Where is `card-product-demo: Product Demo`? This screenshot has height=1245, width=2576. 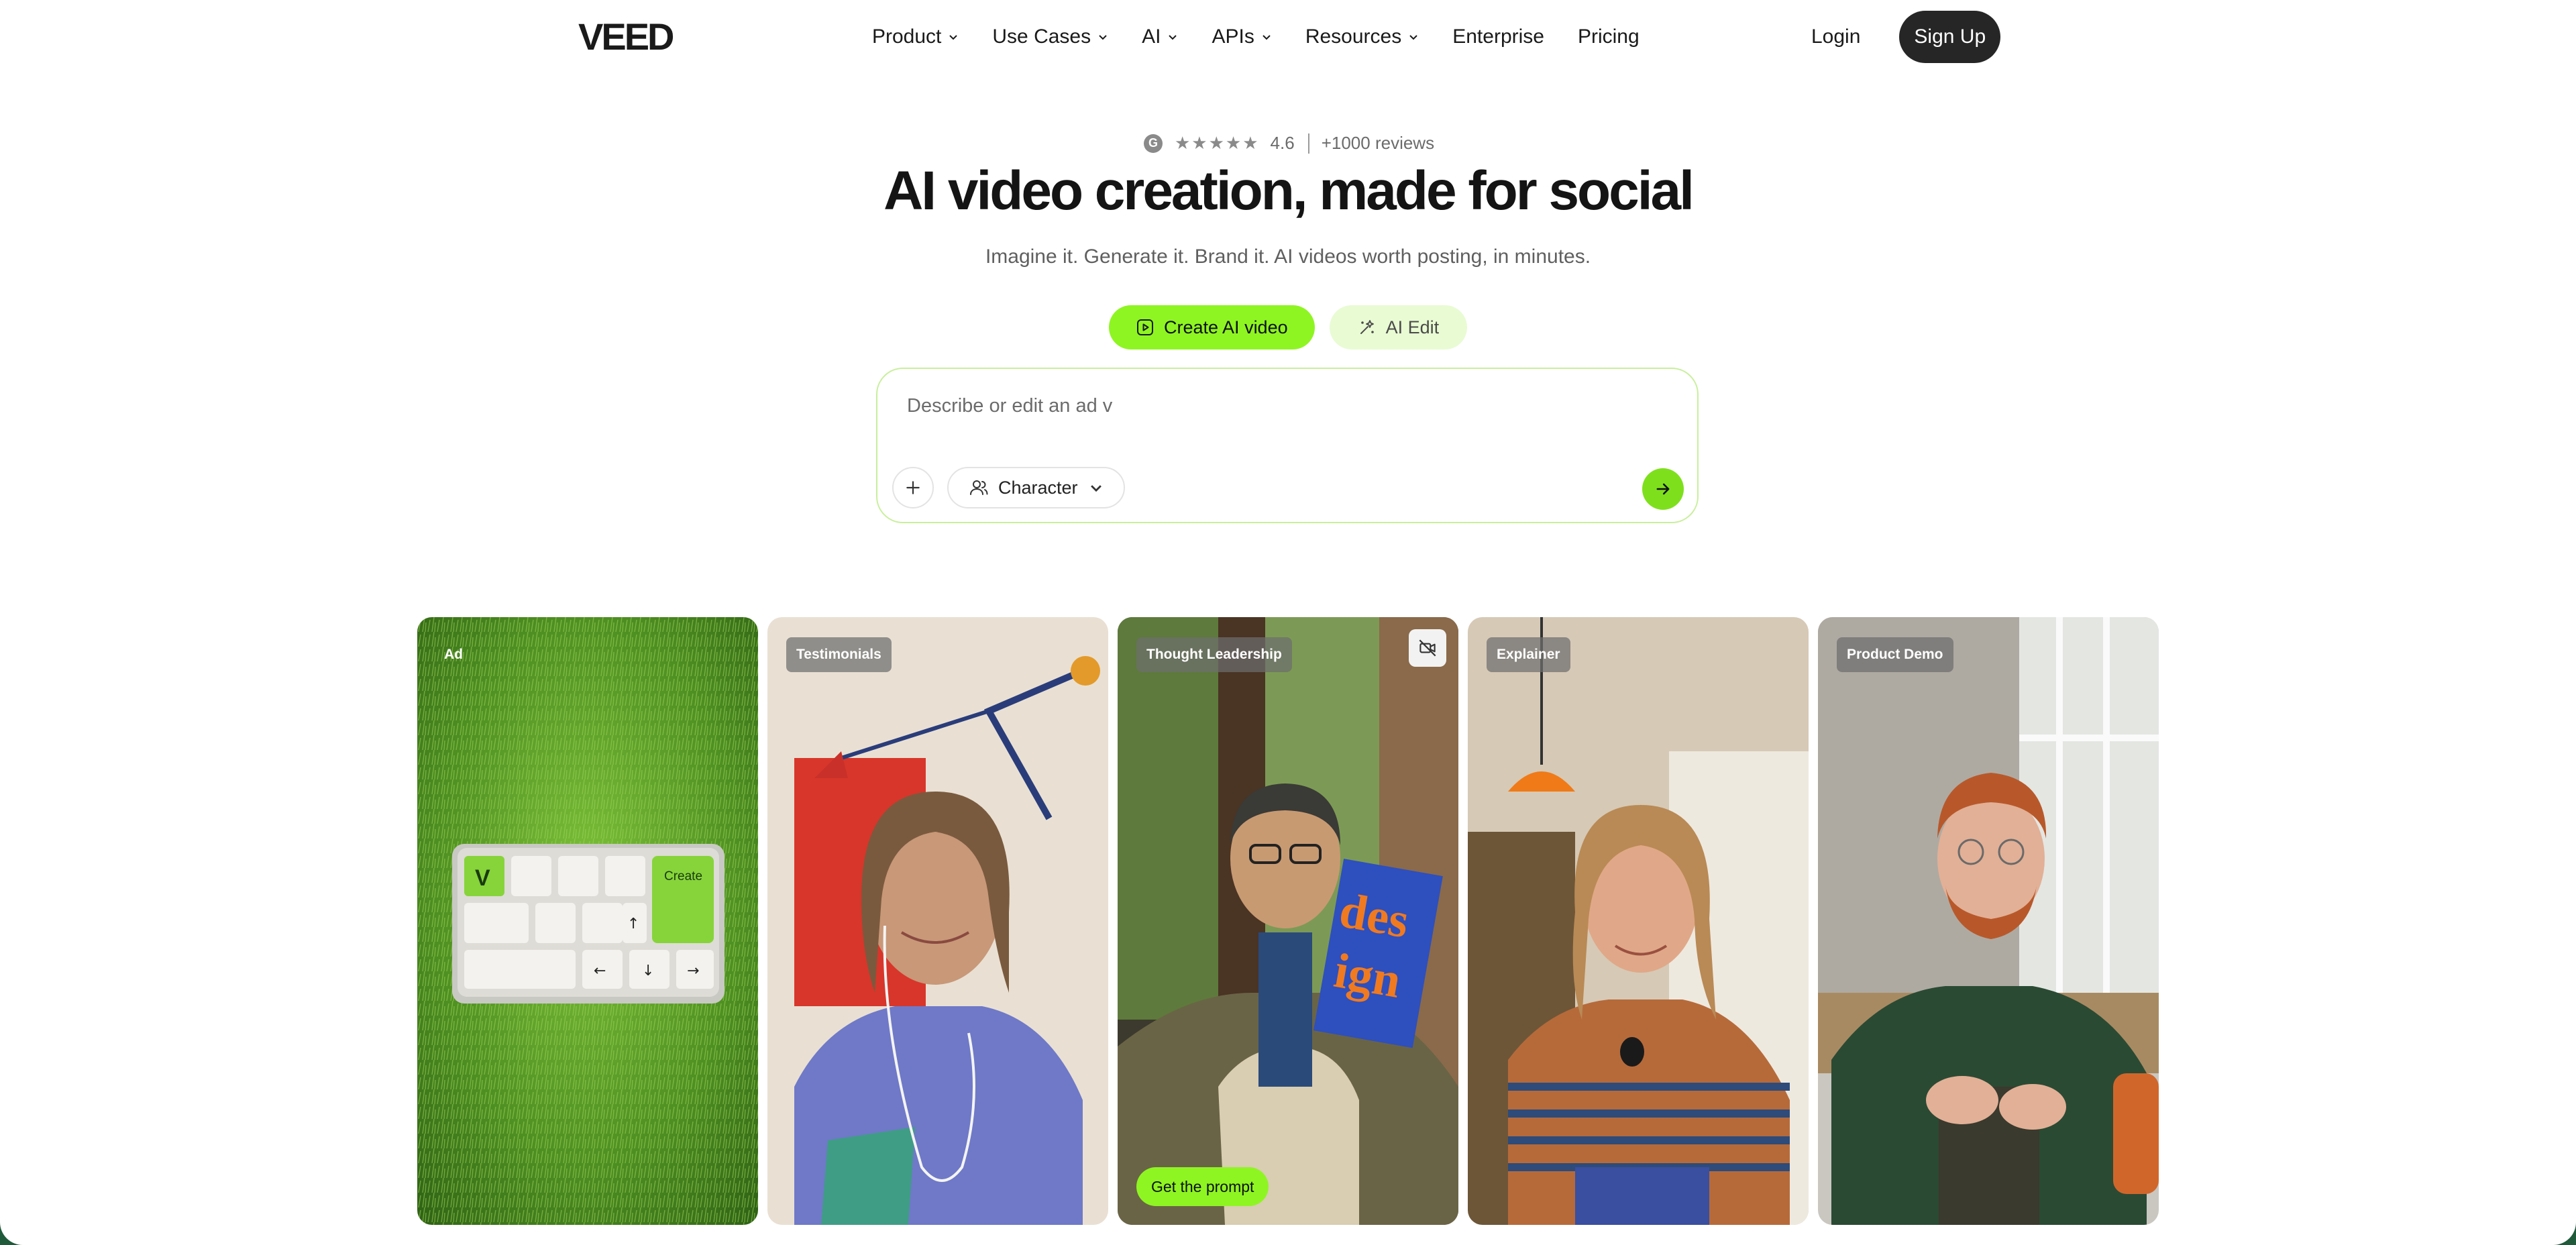 card-product-demo: Product Demo is located at coordinates (1988, 921).